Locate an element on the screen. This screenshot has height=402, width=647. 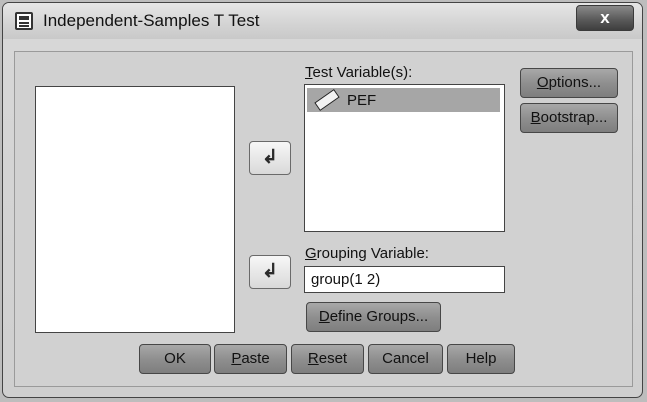
move-to-grouping-variable-button: ↲ is located at coordinates (270, 272).